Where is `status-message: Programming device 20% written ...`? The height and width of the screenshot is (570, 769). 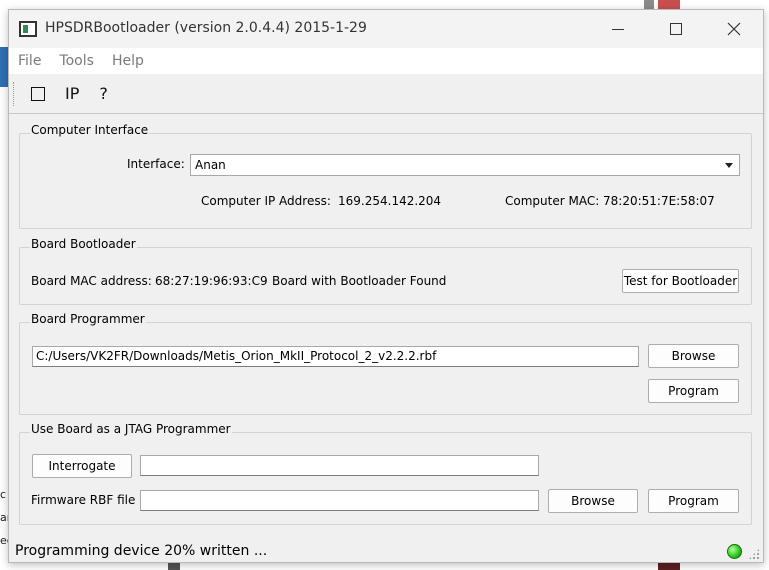 status-message: Programming device 20% written ... is located at coordinates (141, 551).